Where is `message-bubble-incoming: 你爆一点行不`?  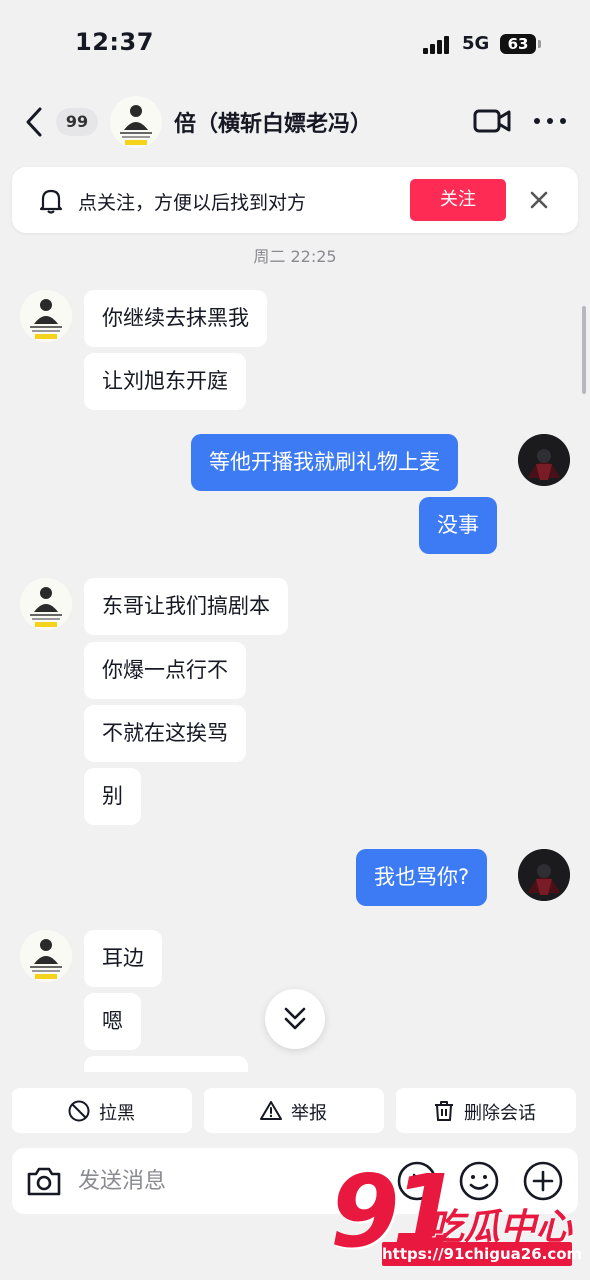
message-bubble-incoming: 你爆一点行不 is located at coordinates (165, 670).